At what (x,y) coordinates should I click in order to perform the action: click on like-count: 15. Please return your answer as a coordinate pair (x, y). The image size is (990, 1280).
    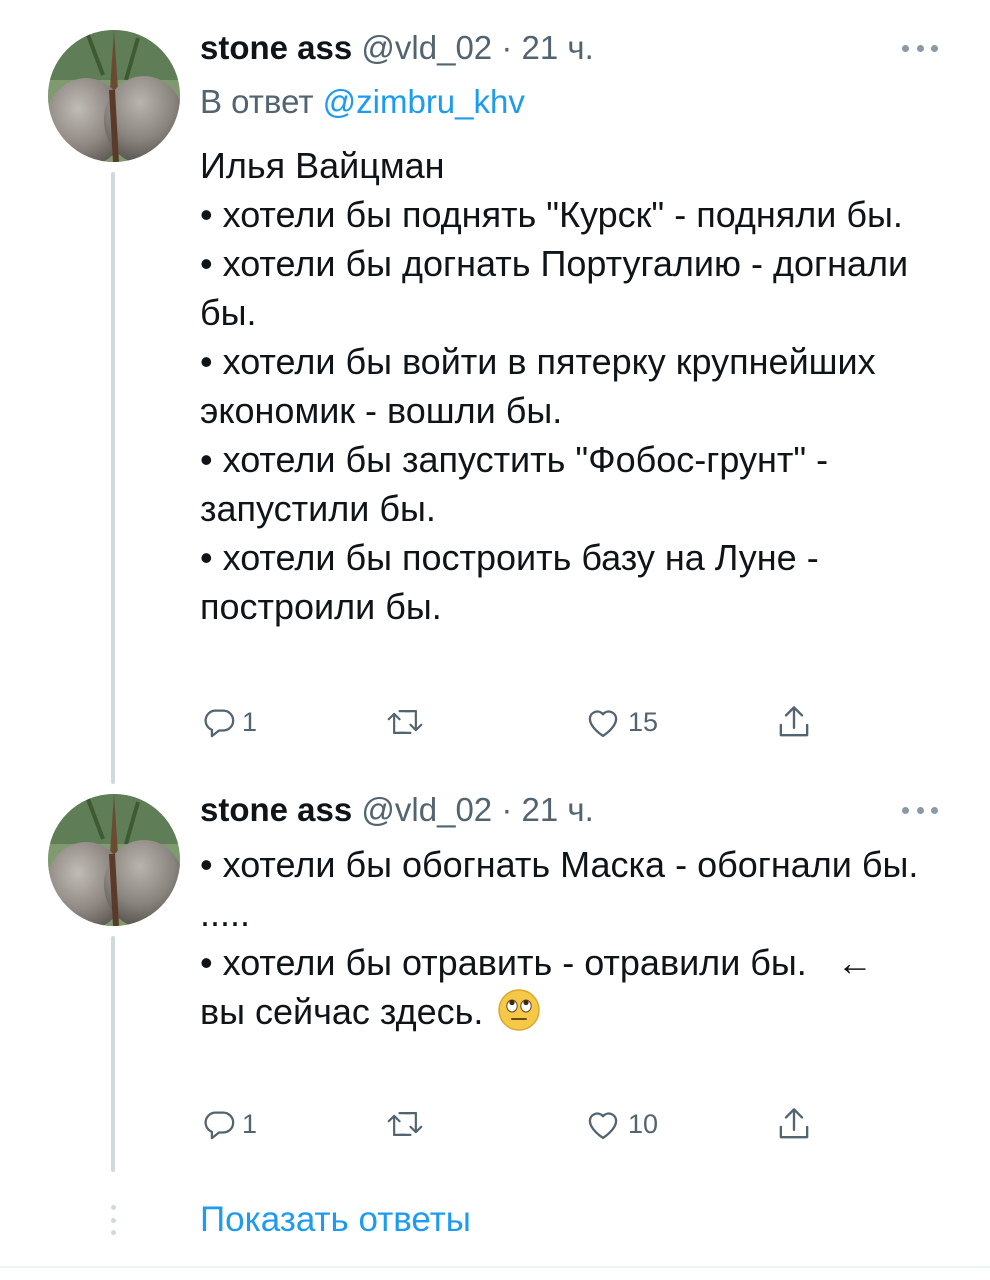
    Looking at the image, I should click on (643, 721).